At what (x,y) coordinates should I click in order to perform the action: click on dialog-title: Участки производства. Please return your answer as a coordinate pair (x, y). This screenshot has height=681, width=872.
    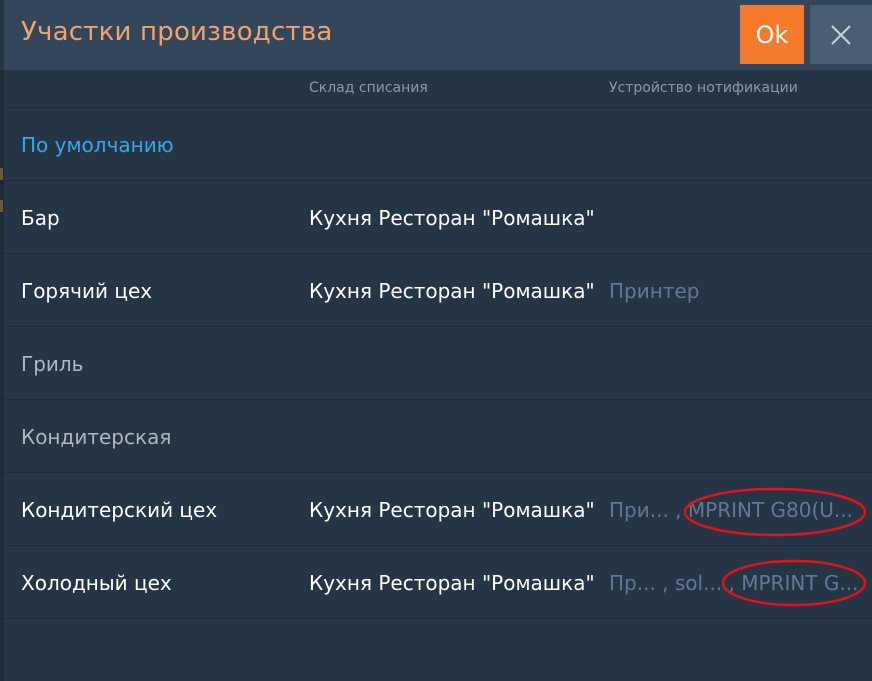
    Looking at the image, I should click on (177, 32).